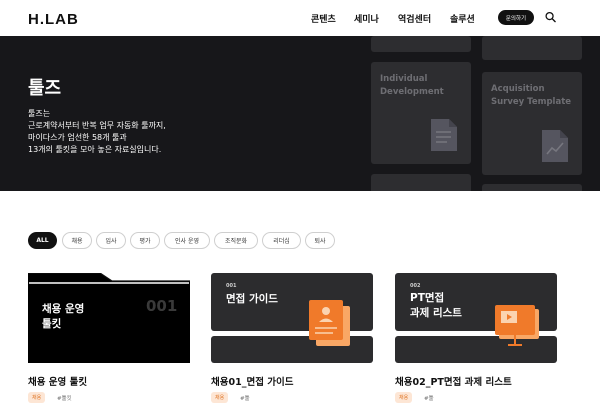 The height and width of the screenshot is (419, 600). Describe the element at coordinates (436, 306) in the screenshot. I see `thumb-title: PT면접 과제 리스트` at that location.